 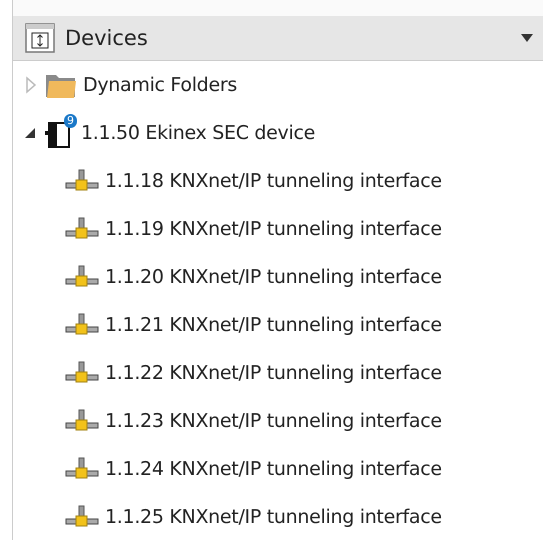 I want to click on panel-title: Devices, so click(x=107, y=38).